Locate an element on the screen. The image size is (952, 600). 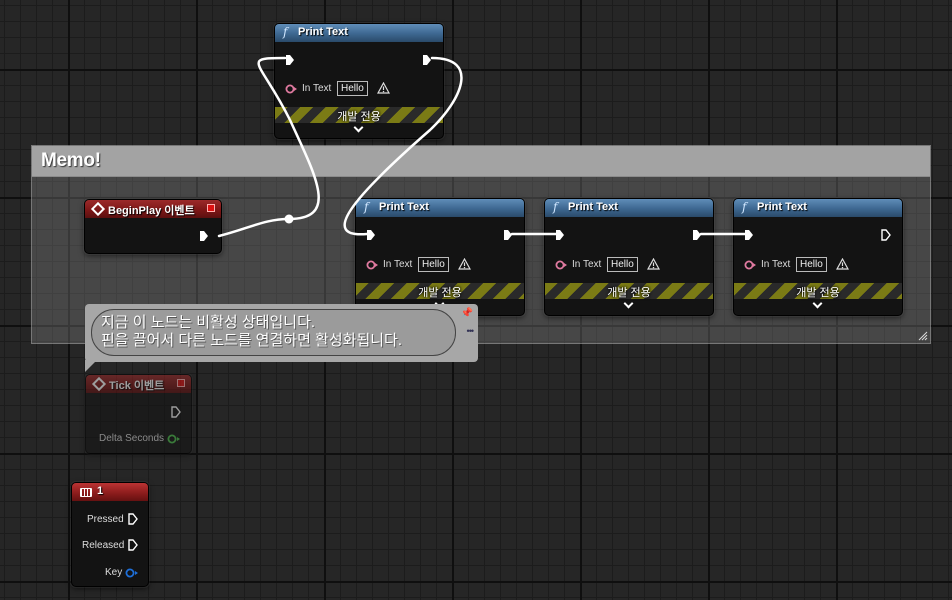
print-text-node-1: f Print Text In Text Hello 개발 전용 is located at coordinates (440, 257).